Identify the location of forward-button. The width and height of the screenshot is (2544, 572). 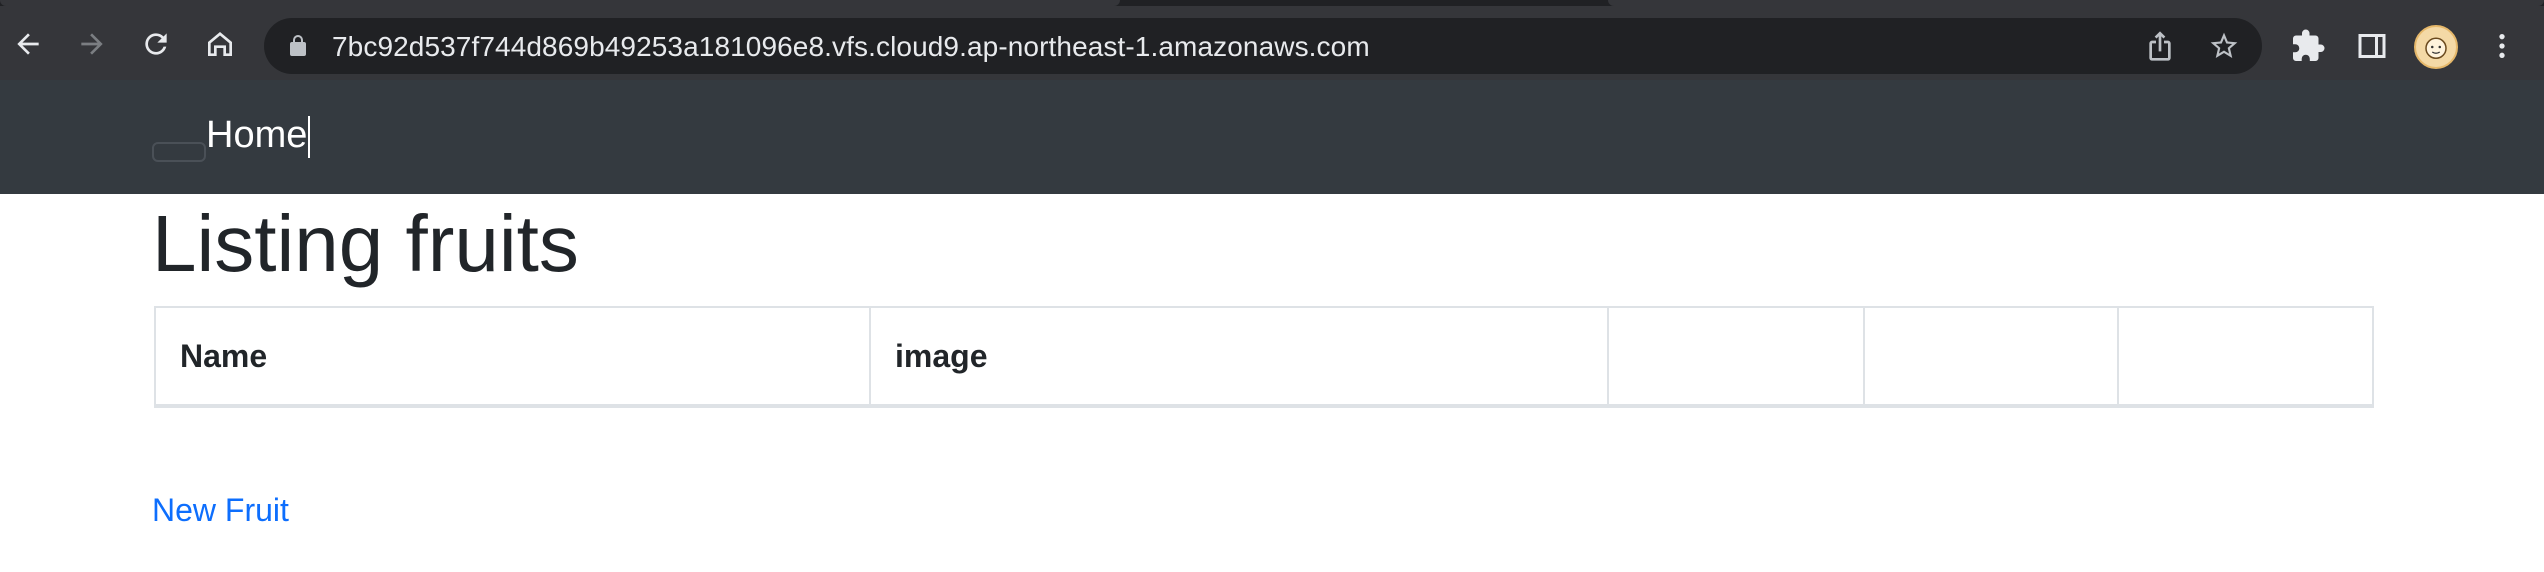
(92, 44).